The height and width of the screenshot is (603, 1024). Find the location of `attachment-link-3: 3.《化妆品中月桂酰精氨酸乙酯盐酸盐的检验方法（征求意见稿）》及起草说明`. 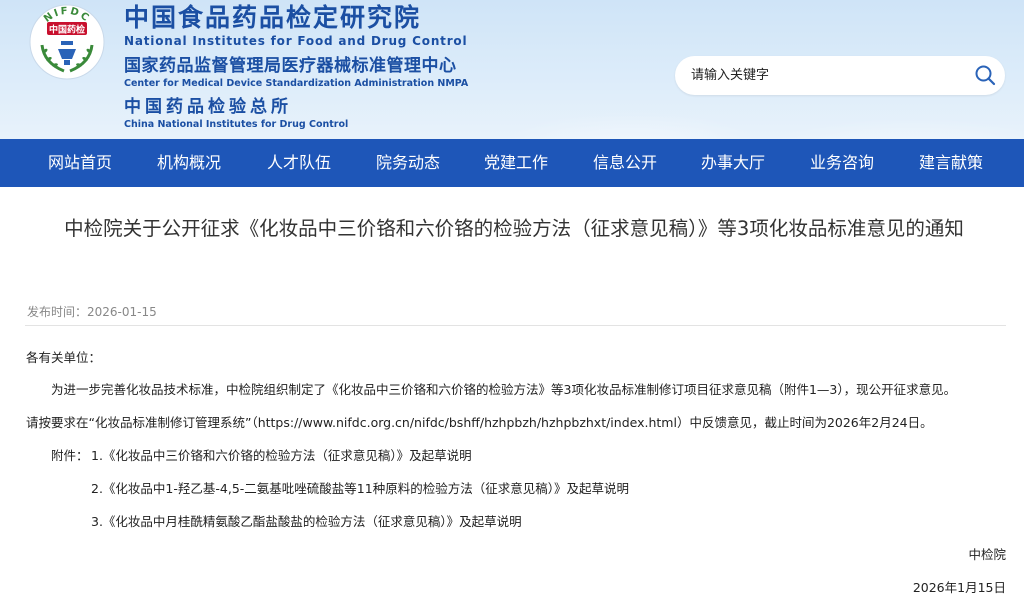

attachment-link-3: 3.《化妆品中月桂酰精氨酸乙酯盐酸盐的检验方法（征求意见稿）》及起草说明 is located at coordinates (306, 520).